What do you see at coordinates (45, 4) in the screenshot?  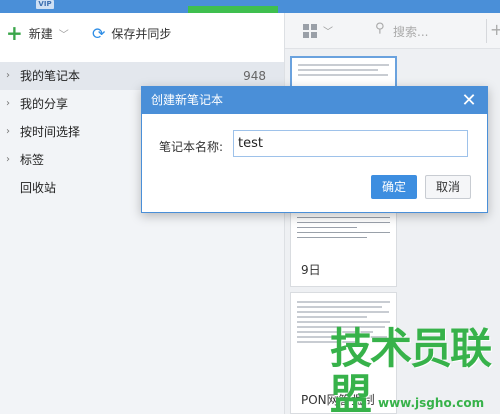 I see `vip-badge: VIP` at bounding box center [45, 4].